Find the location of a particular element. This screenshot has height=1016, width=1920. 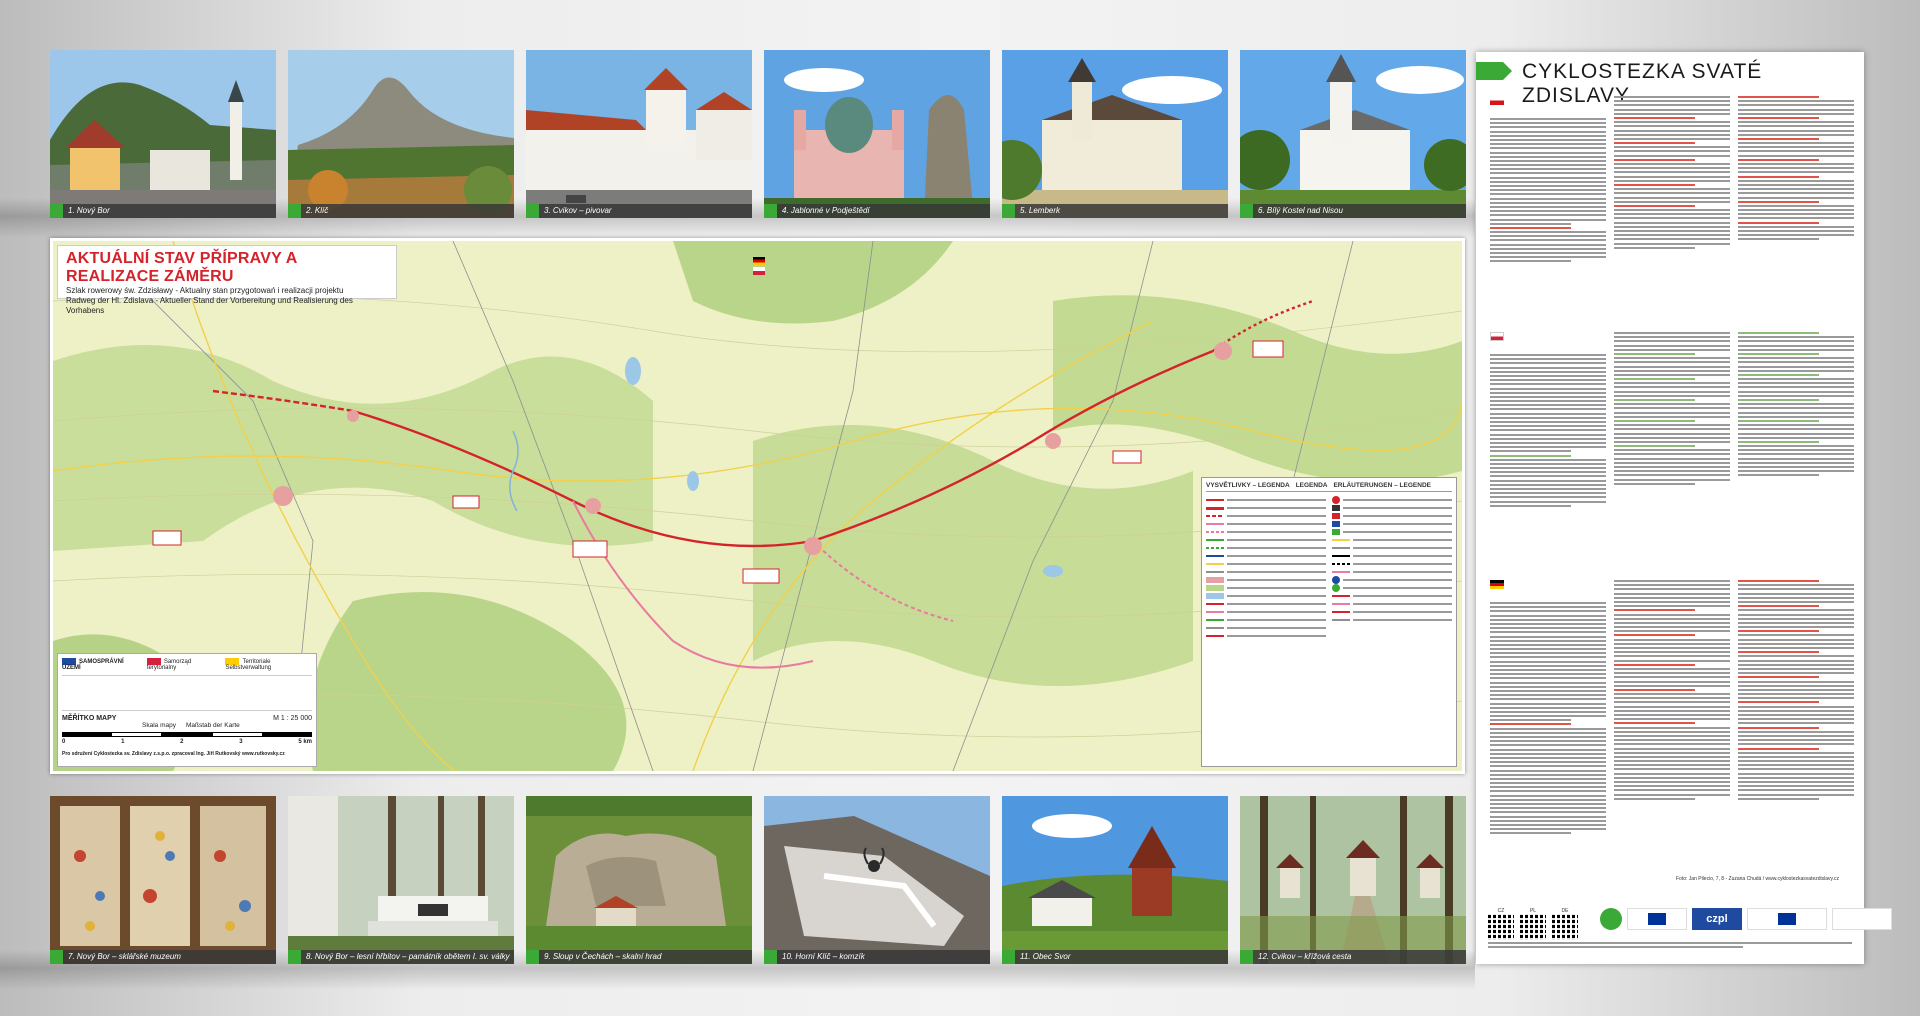

legend-placeholder-rows is located at coordinates (187, 693).